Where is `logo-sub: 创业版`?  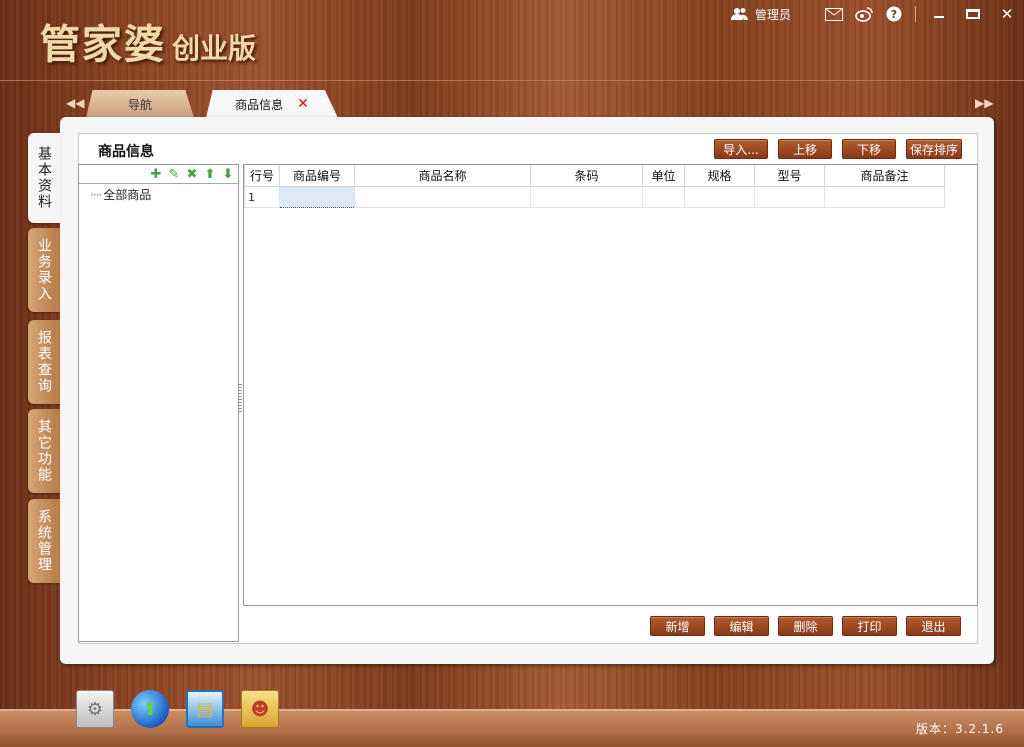 logo-sub: 创业版 is located at coordinates (214, 48).